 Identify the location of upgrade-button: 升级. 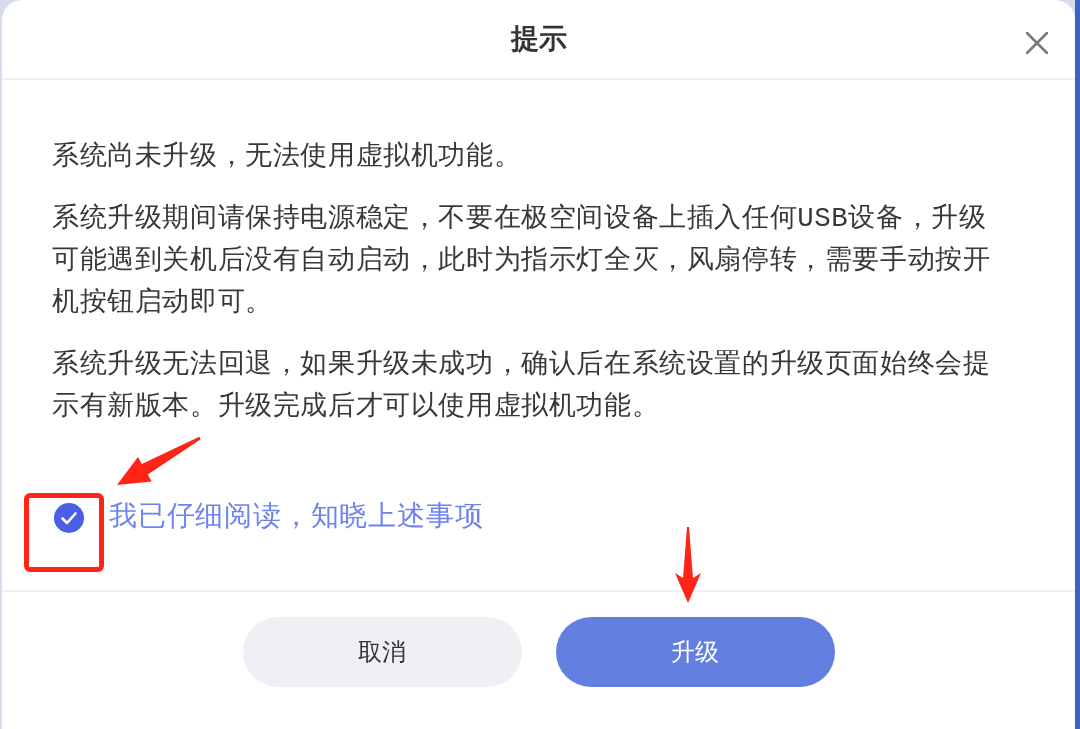
(695, 652).